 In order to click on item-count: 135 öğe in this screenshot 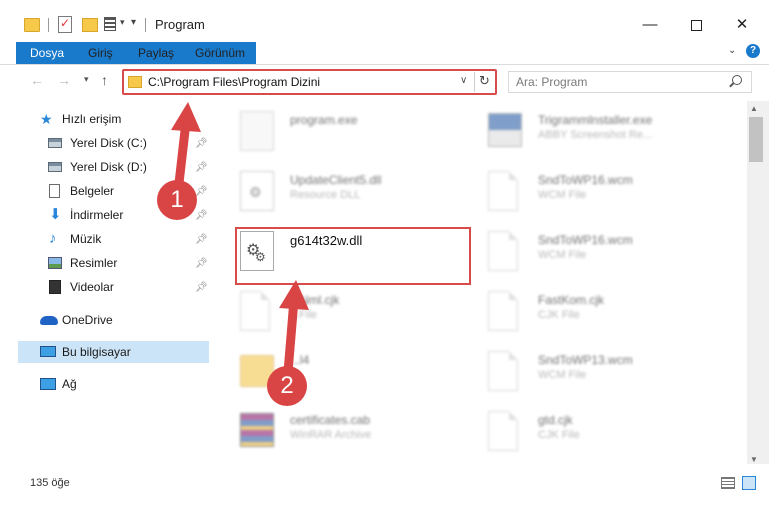, I will do `click(50, 483)`.